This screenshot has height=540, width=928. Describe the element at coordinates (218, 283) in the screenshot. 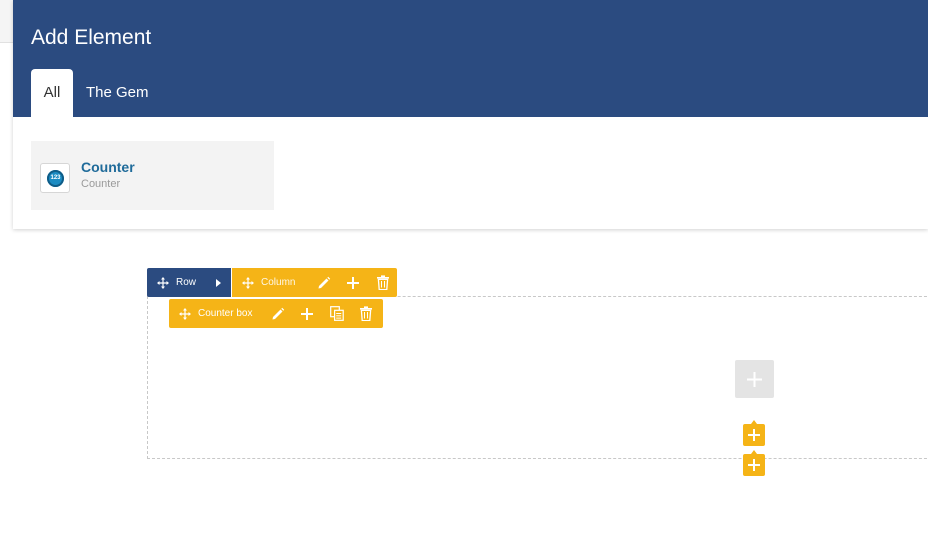

I see `caret-right-icon` at that location.